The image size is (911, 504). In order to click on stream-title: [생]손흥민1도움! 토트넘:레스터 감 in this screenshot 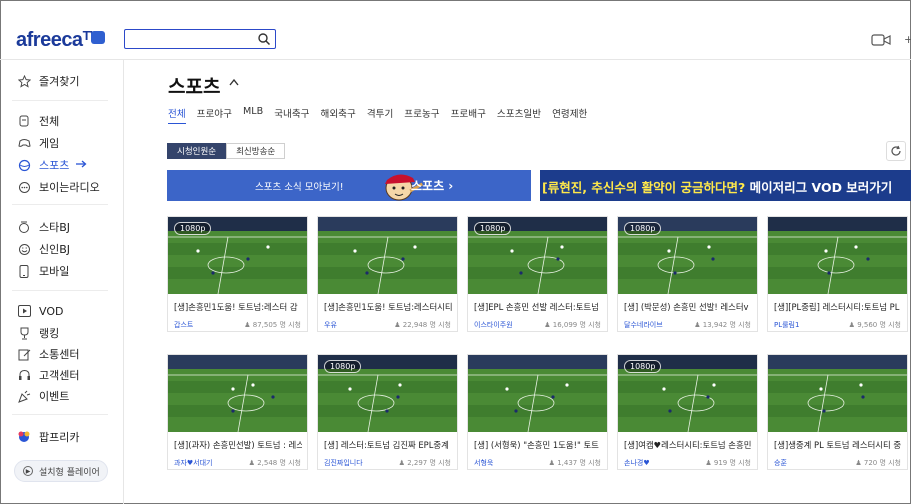, I will do `click(238, 307)`.